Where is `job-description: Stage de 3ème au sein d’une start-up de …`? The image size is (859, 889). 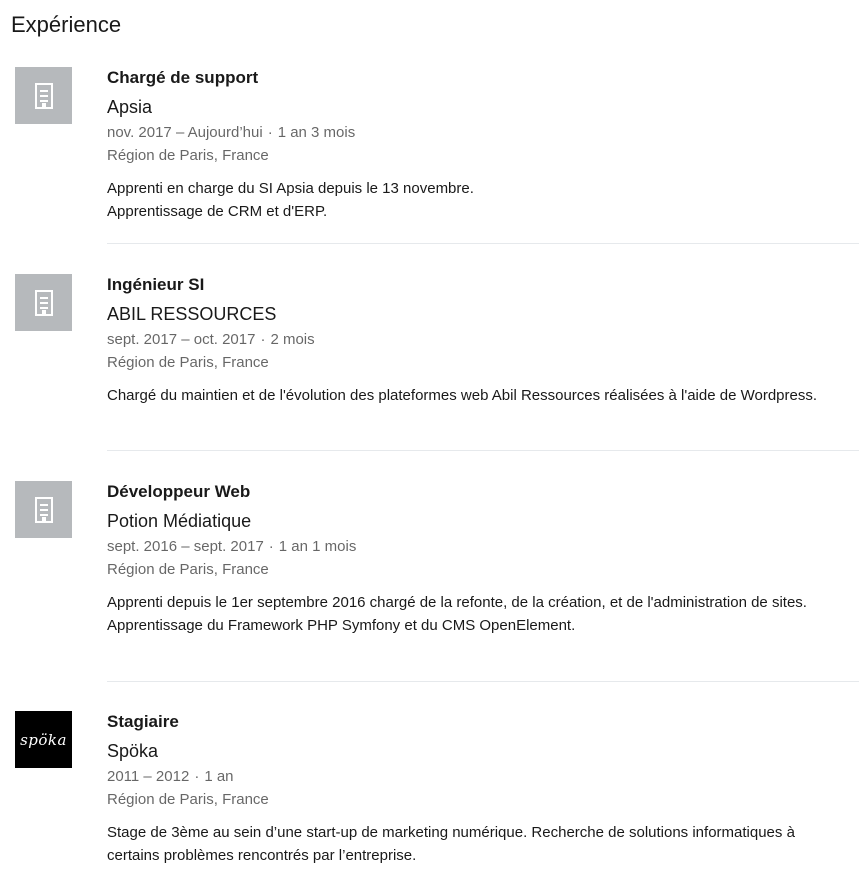 job-description: Stage de 3ème au sein d’une start-up de … is located at coordinates (467, 844).